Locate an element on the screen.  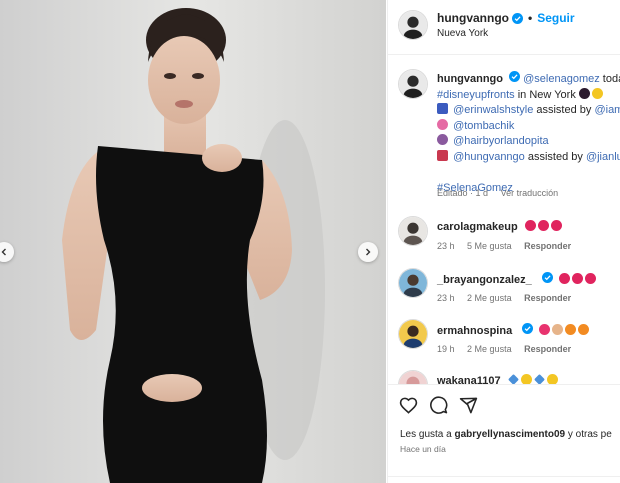
chevron-right-icon is located at coordinates (368, 252).